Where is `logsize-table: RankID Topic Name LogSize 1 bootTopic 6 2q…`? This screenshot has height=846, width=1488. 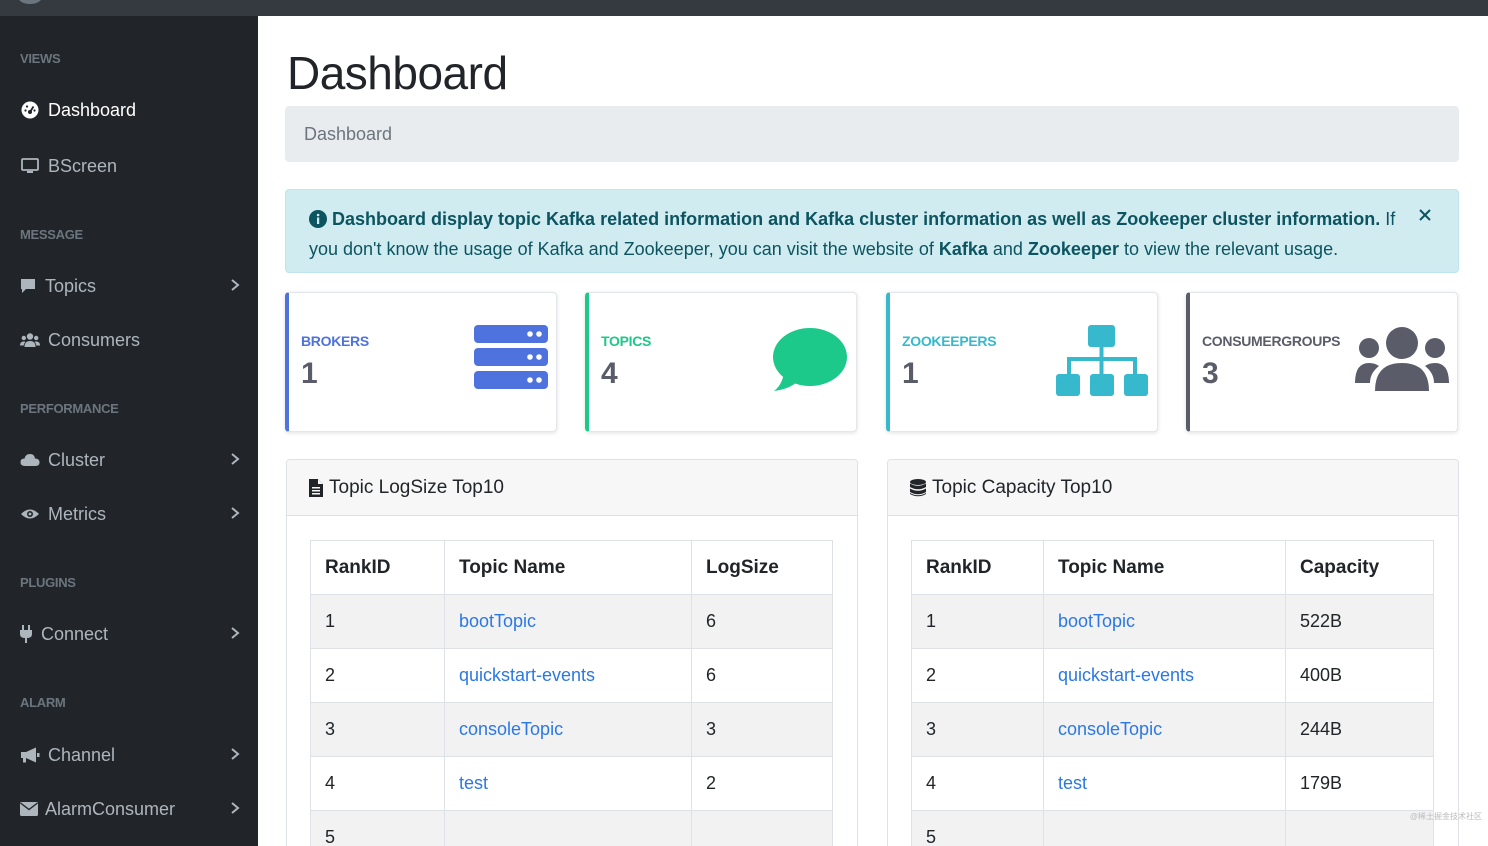
logsize-table: RankID Topic Name LogSize 1 bootTopic 6 2q… is located at coordinates (571, 693).